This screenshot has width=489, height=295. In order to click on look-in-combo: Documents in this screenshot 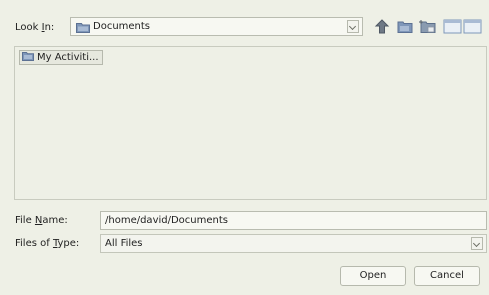, I will do `click(216, 26)`.